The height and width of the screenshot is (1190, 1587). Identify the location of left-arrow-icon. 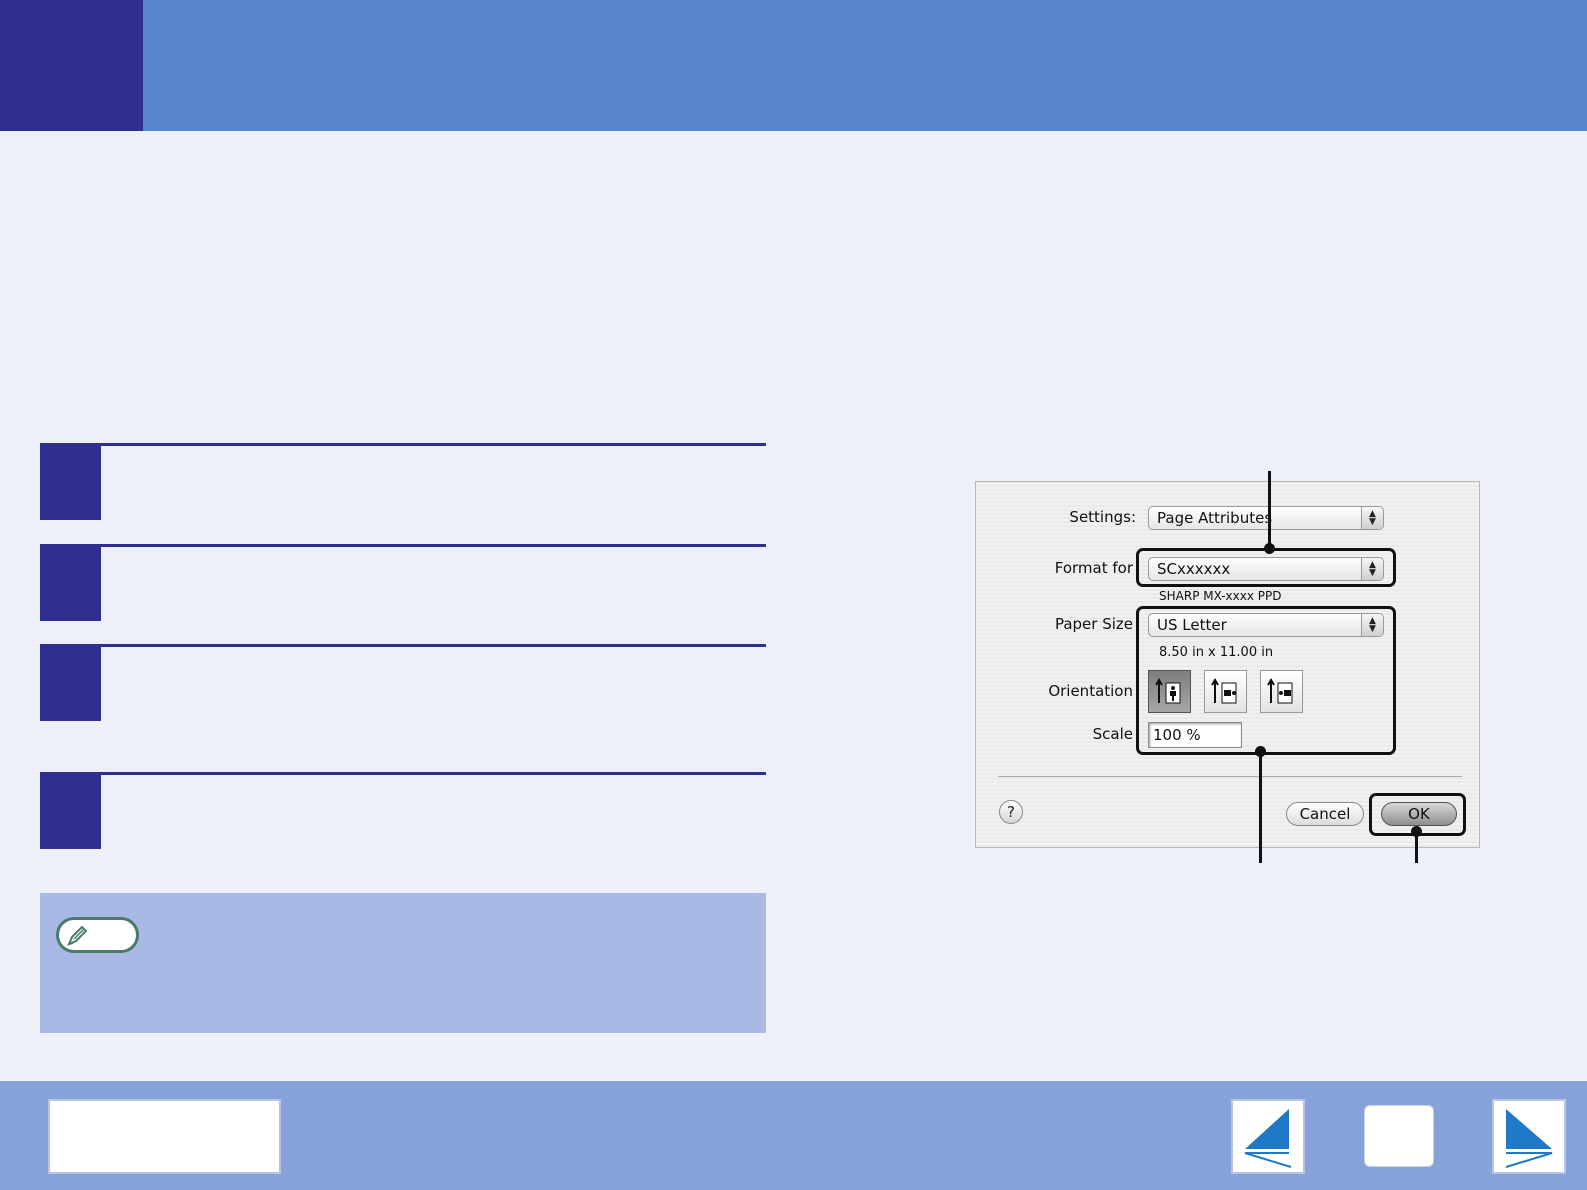
(1268, 1138).